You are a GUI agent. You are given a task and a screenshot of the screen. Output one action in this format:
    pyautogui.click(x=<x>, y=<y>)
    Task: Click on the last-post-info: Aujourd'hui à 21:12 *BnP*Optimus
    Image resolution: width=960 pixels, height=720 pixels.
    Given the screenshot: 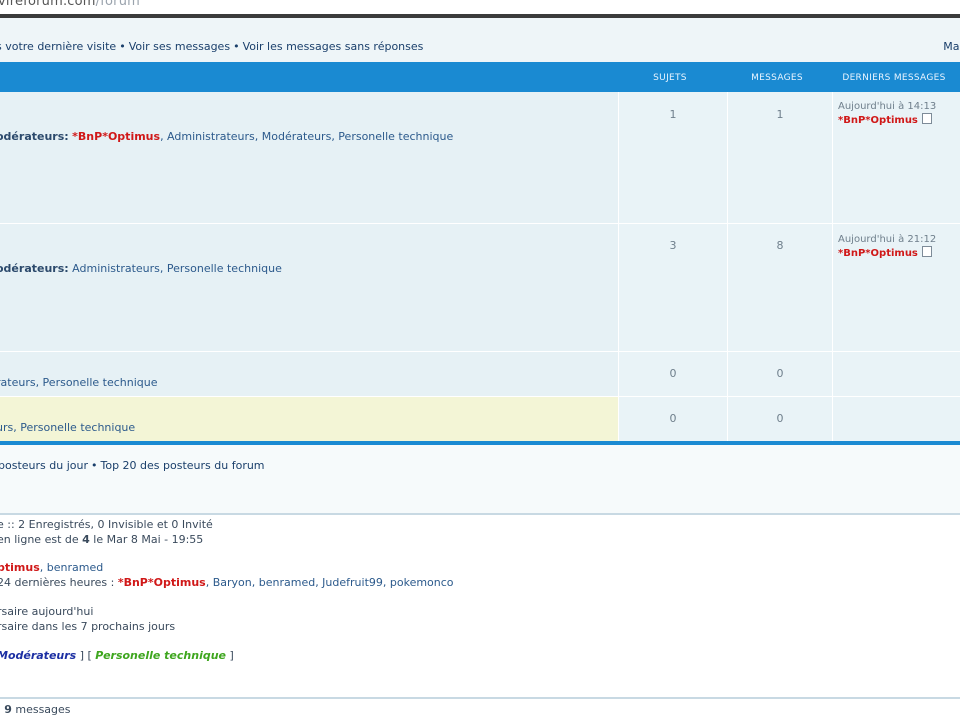 What is the action you would take?
    pyautogui.click(x=887, y=246)
    